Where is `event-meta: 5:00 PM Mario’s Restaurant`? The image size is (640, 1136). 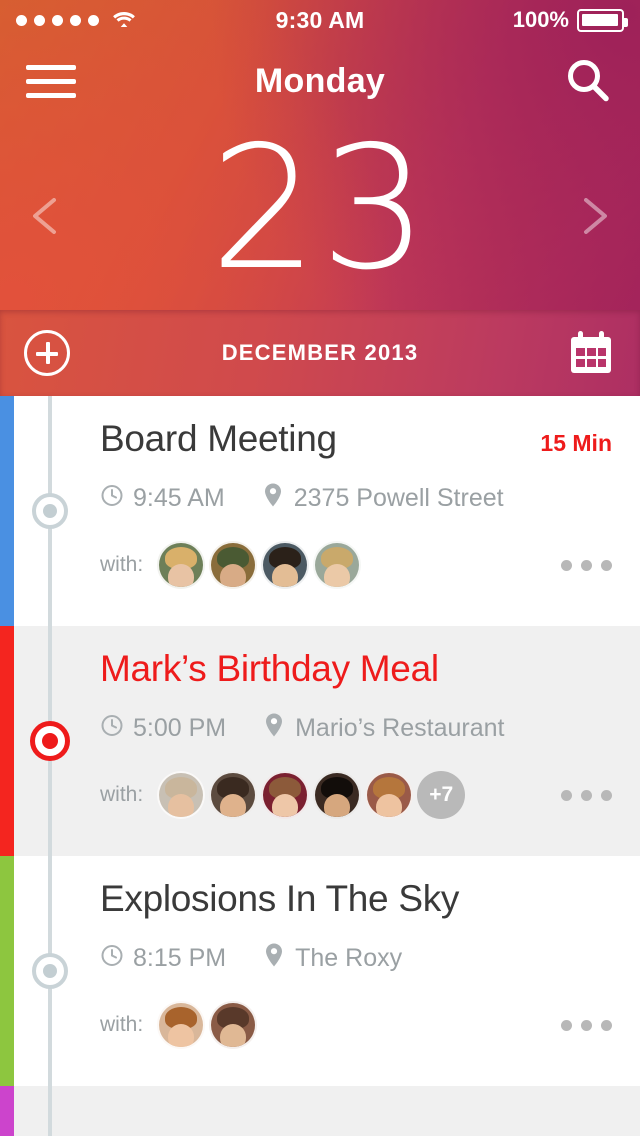
event-meta: 5:00 PM Mario’s Restaurant is located at coordinates (356, 728).